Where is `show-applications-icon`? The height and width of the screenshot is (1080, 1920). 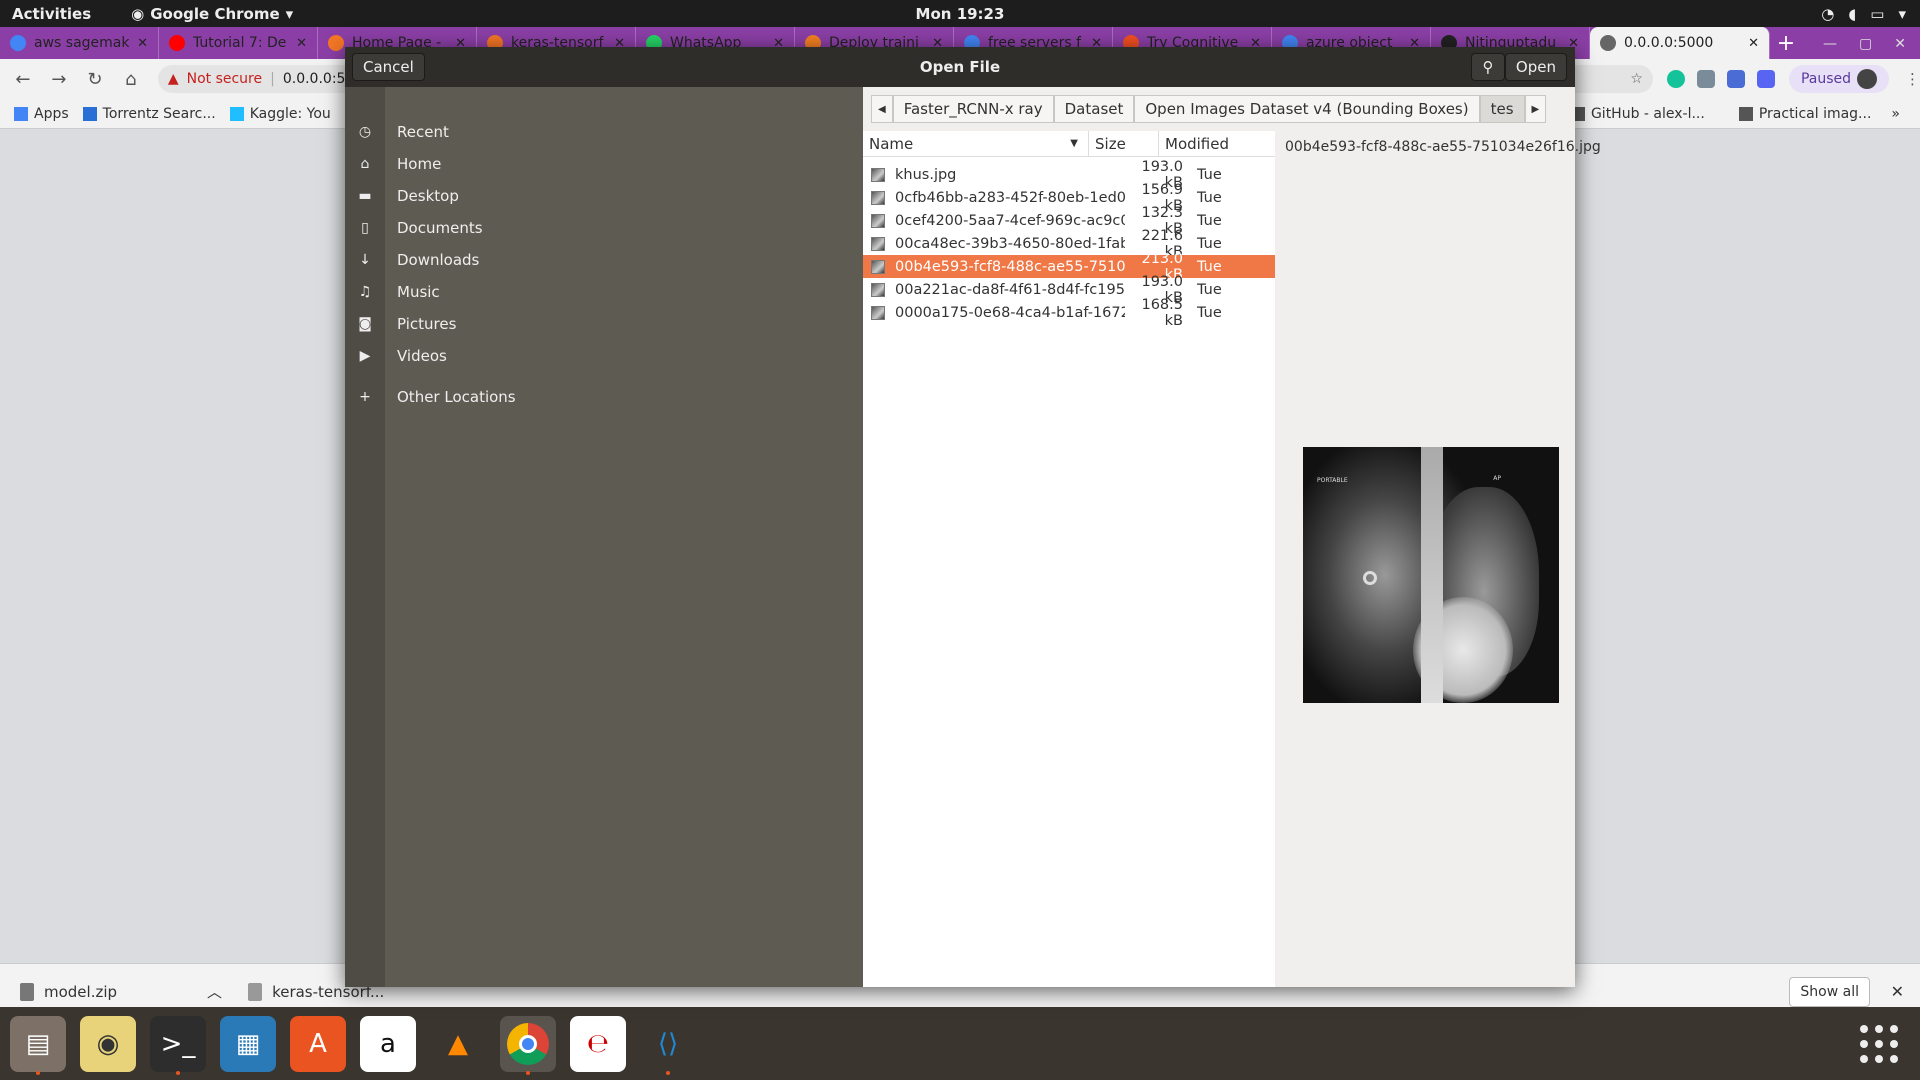 show-applications-icon is located at coordinates (1879, 1044).